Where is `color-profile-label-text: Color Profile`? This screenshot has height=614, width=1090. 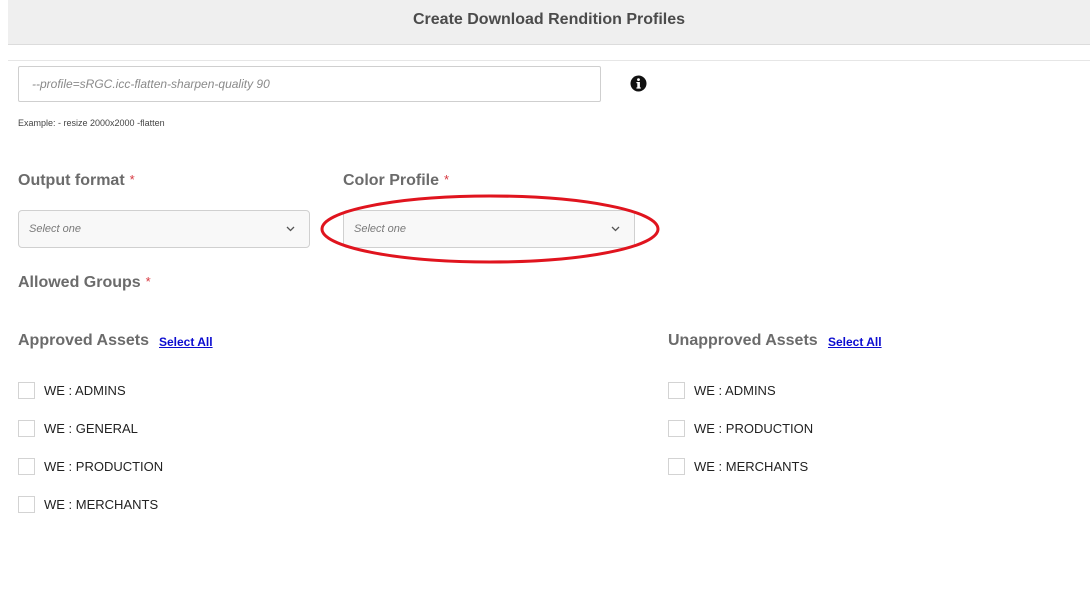
color-profile-label-text: Color Profile is located at coordinates (391, 180).